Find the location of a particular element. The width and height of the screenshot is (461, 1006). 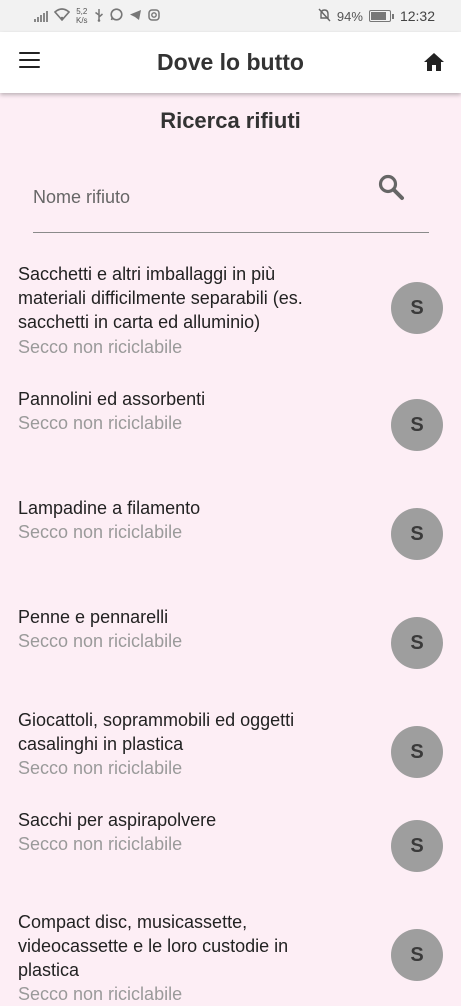

app-bar: Dove lo butto is located at coordinates (230, 62).